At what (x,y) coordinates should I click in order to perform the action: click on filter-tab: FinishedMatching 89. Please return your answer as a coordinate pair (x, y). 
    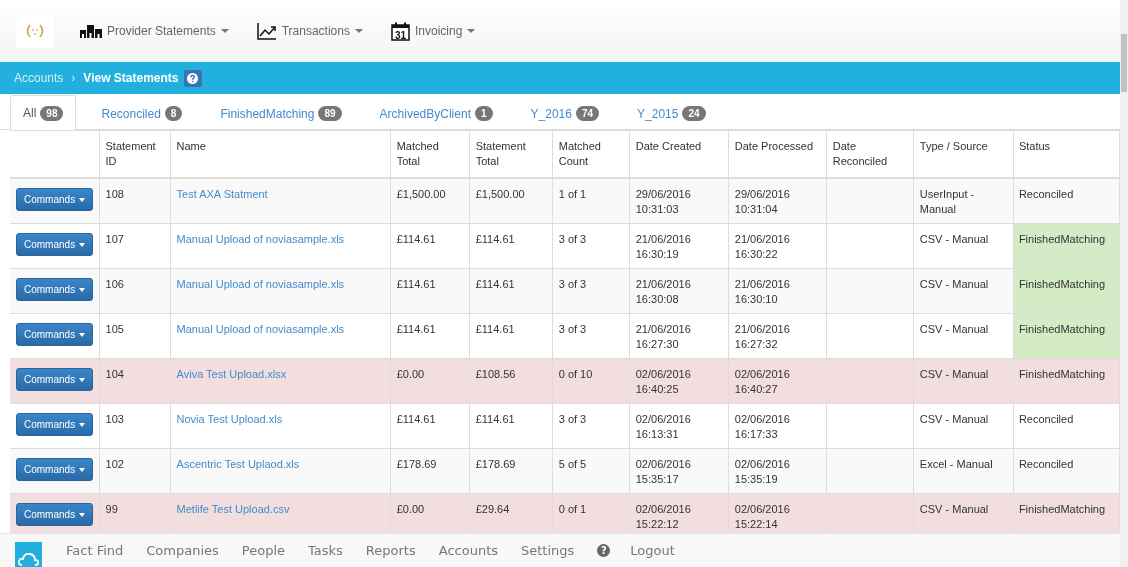
    Looking at the image, I should click on (281, 113).